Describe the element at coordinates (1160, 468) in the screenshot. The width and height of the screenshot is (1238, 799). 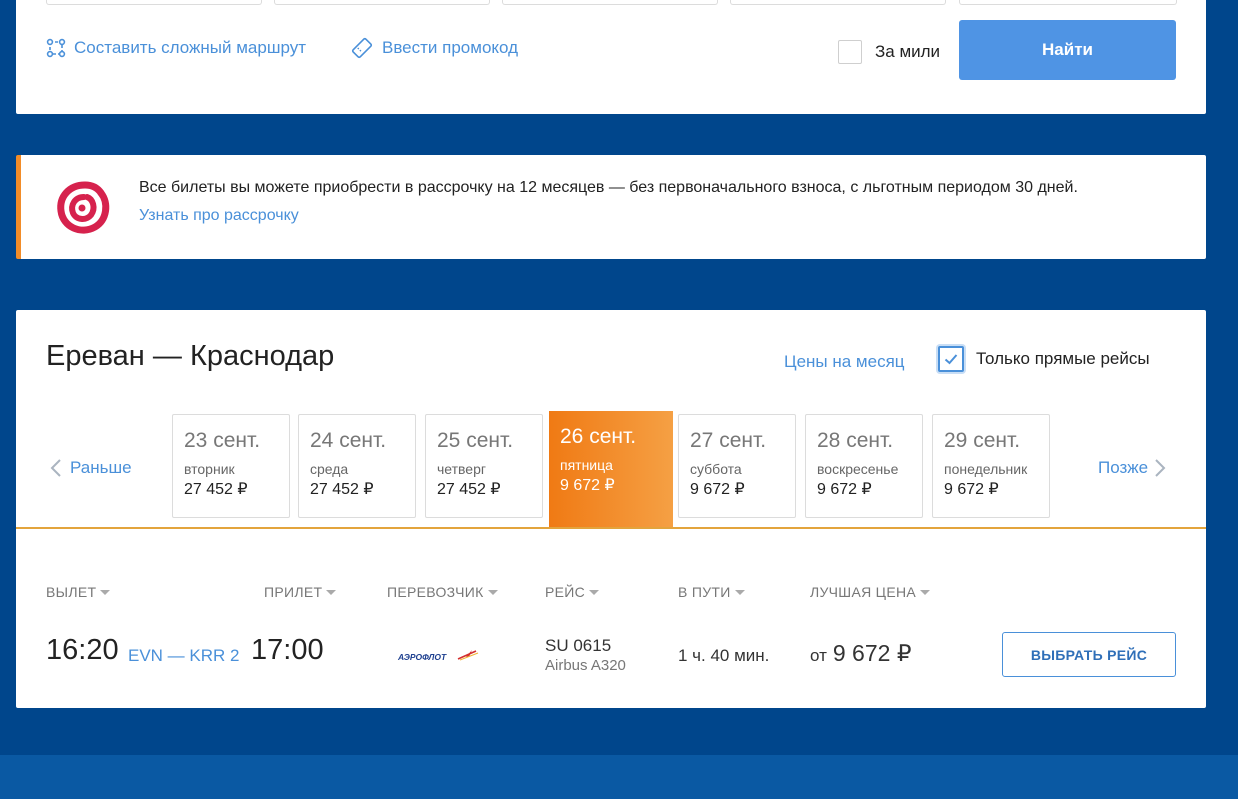
I see `chevron-right-icon` at that location.